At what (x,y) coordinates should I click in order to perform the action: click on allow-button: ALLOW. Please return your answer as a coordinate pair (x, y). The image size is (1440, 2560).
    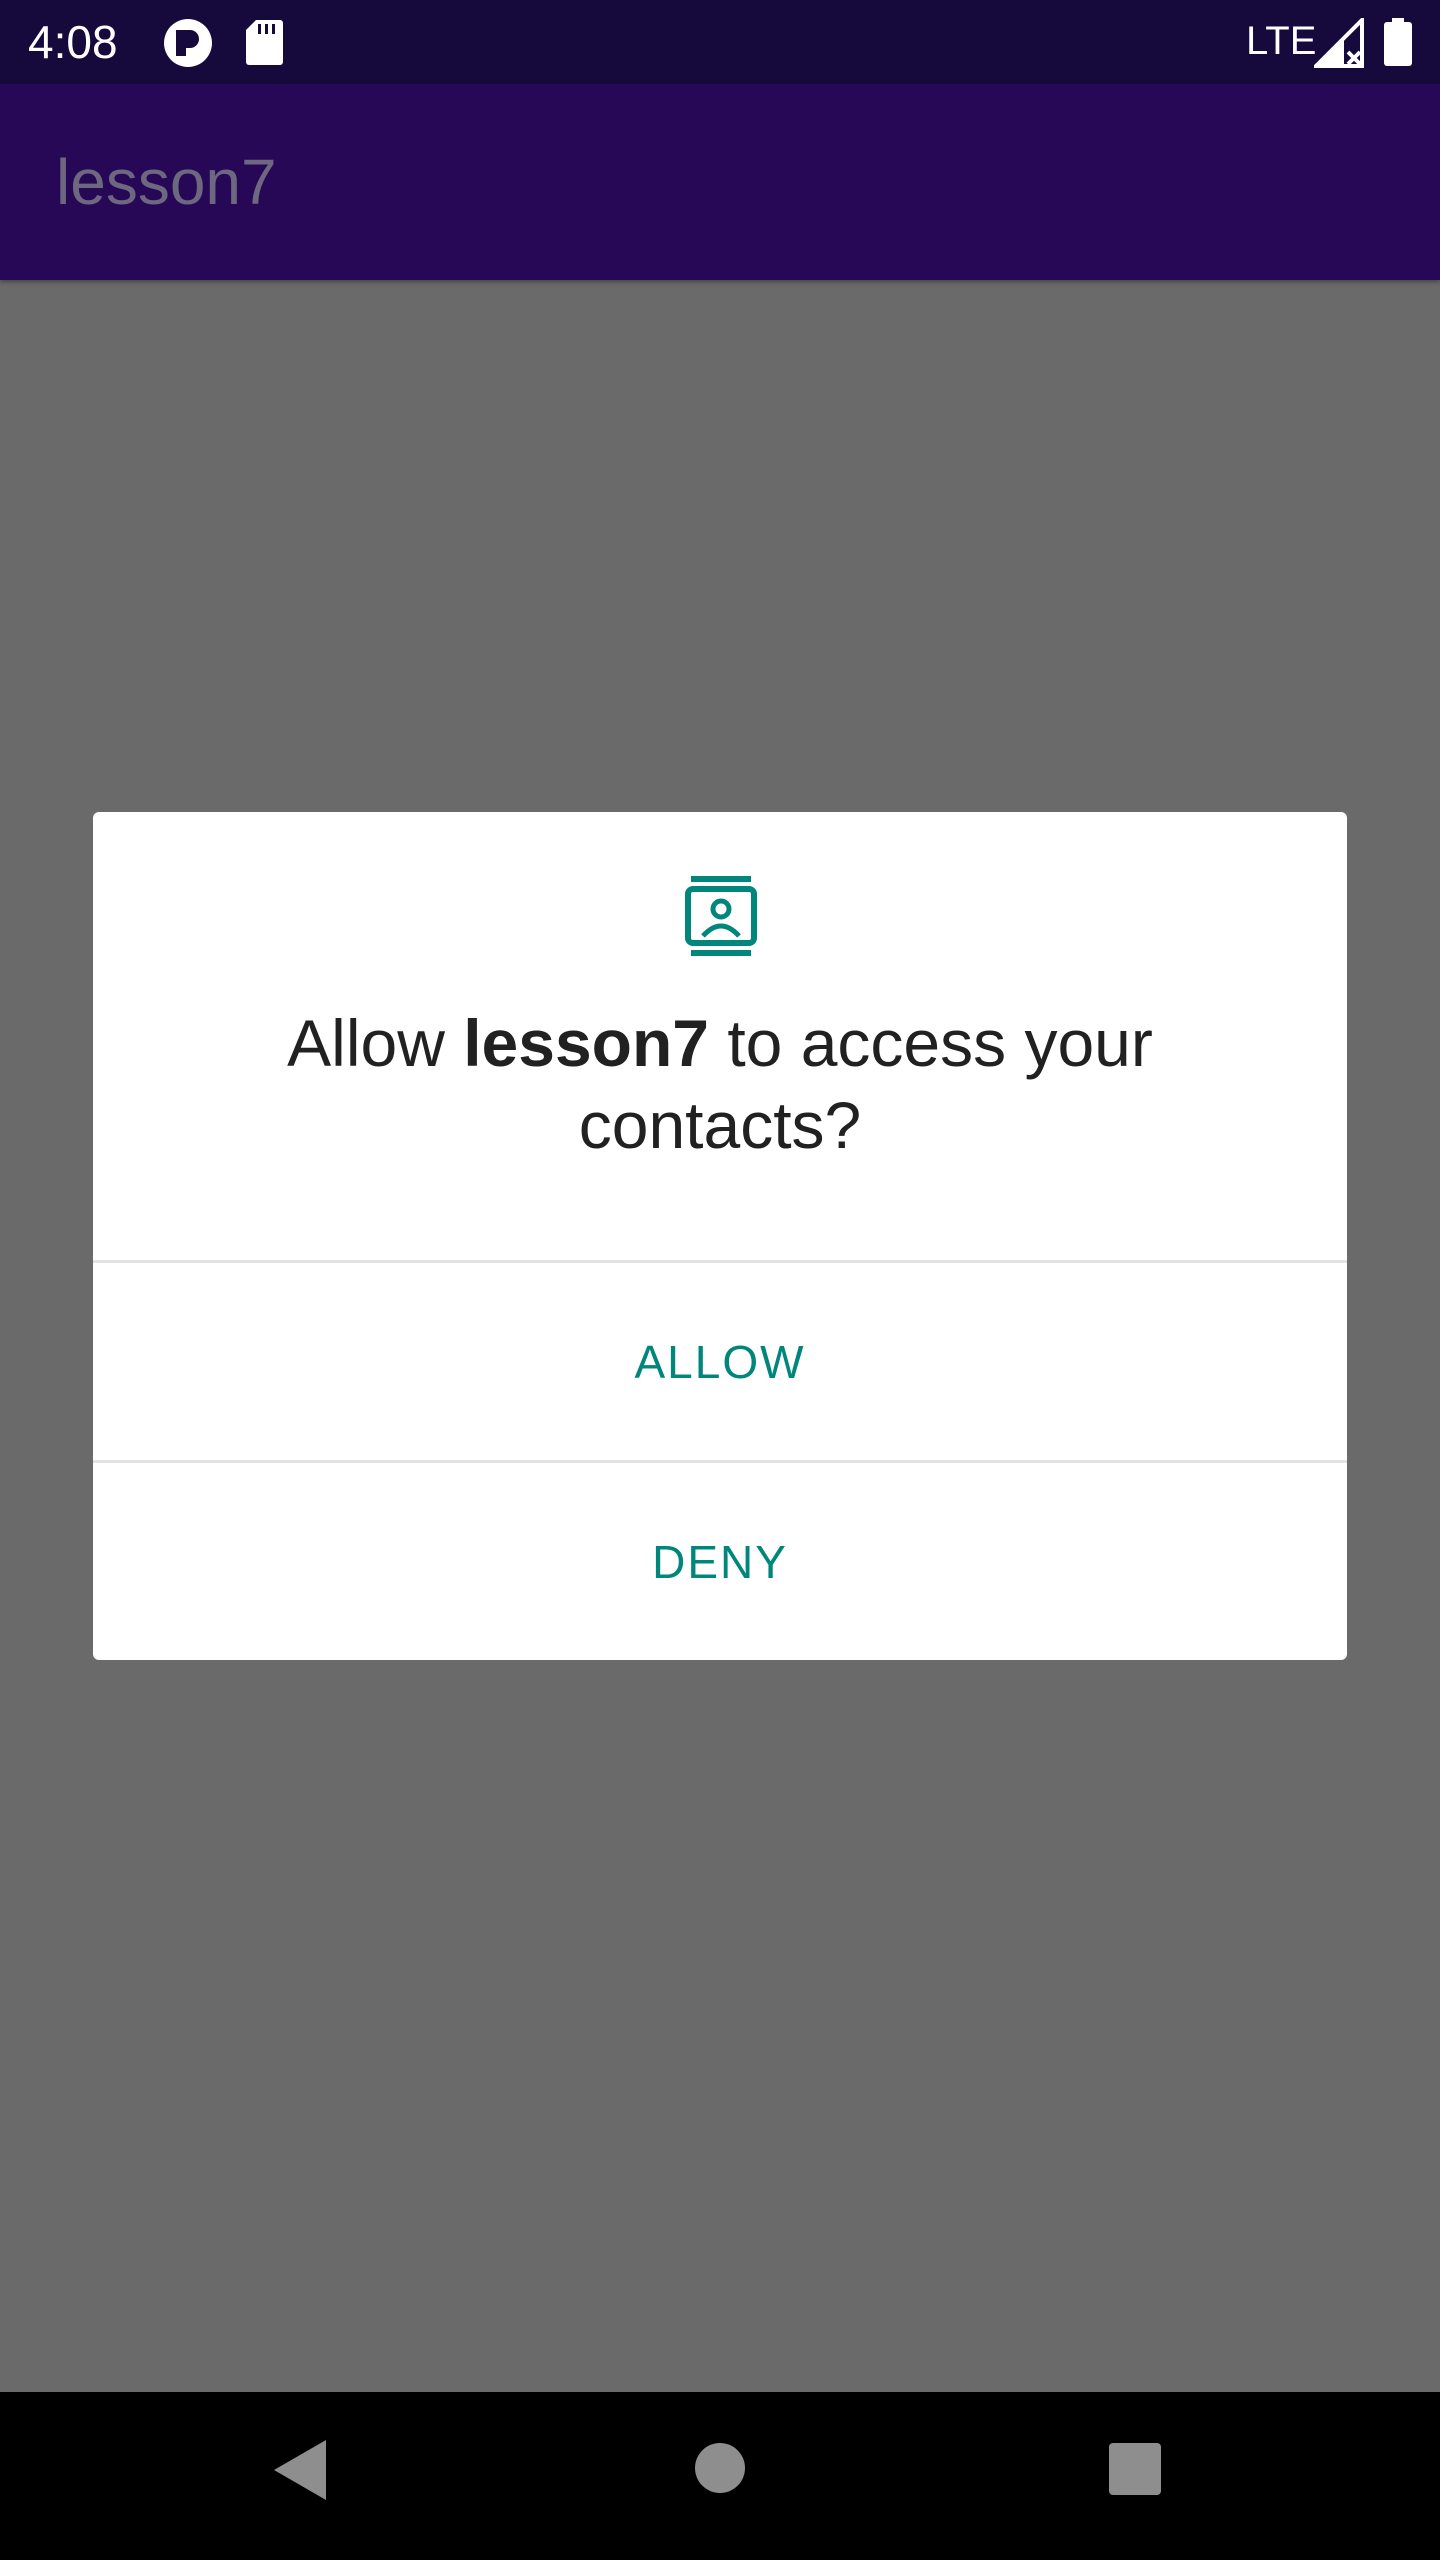
    Looking at the image, I should click on (720, 1361).